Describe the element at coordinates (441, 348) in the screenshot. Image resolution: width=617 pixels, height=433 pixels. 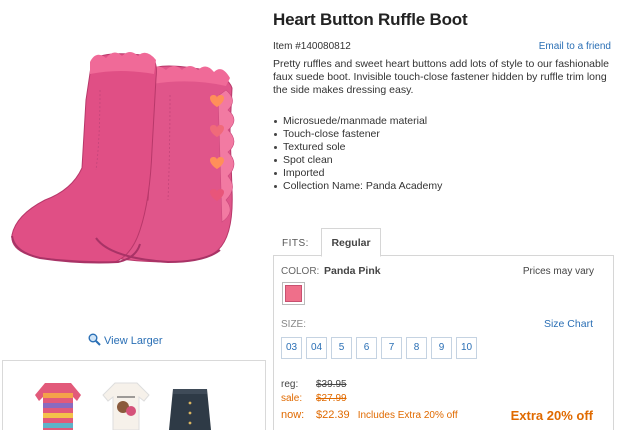
I see `size-button: 9` at that location.